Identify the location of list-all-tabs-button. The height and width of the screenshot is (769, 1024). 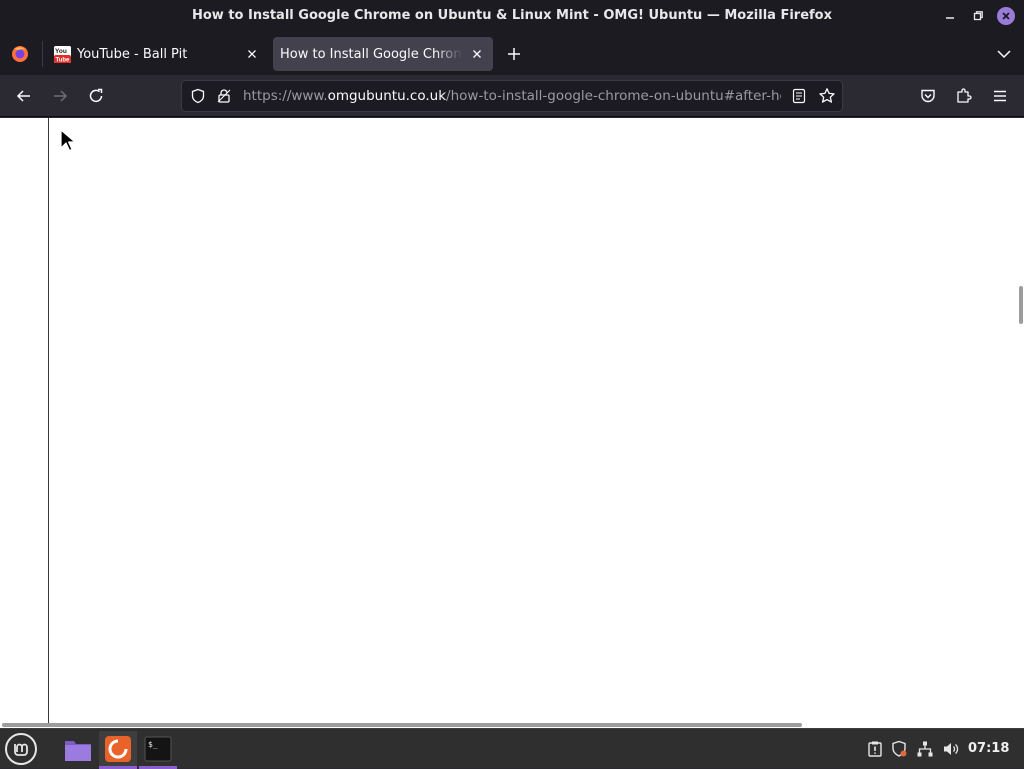
(1004, 54).